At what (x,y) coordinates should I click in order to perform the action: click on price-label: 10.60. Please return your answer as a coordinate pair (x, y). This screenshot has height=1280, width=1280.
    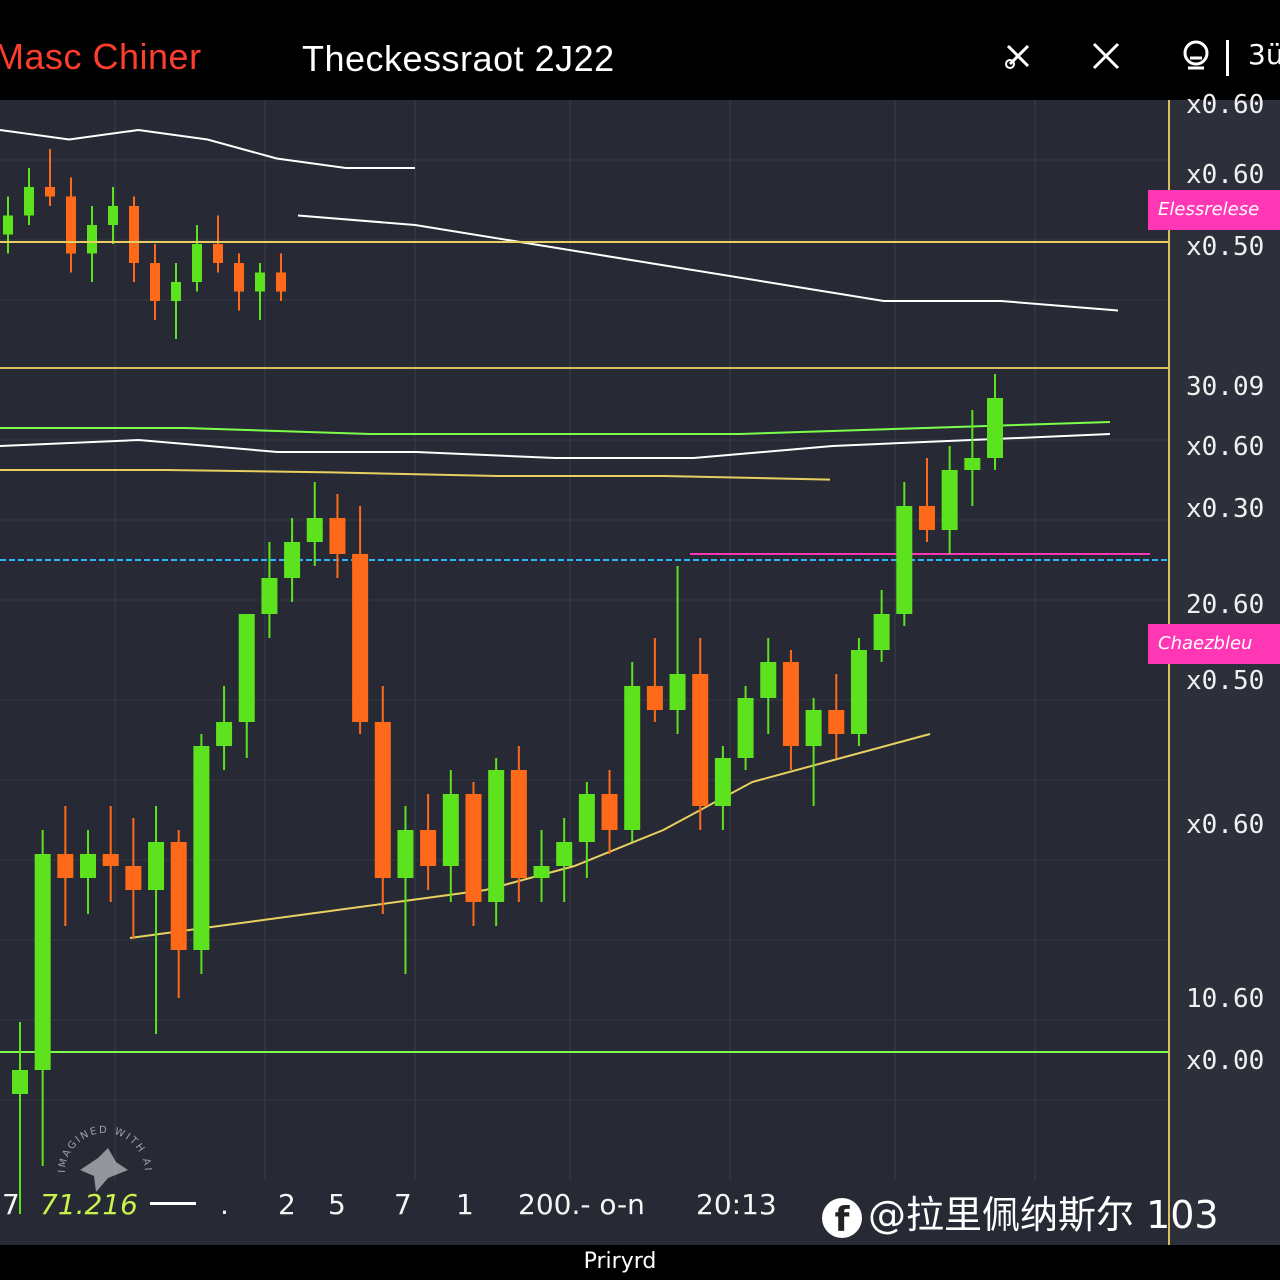
    Looking at the image, I should click on (1225, 999).